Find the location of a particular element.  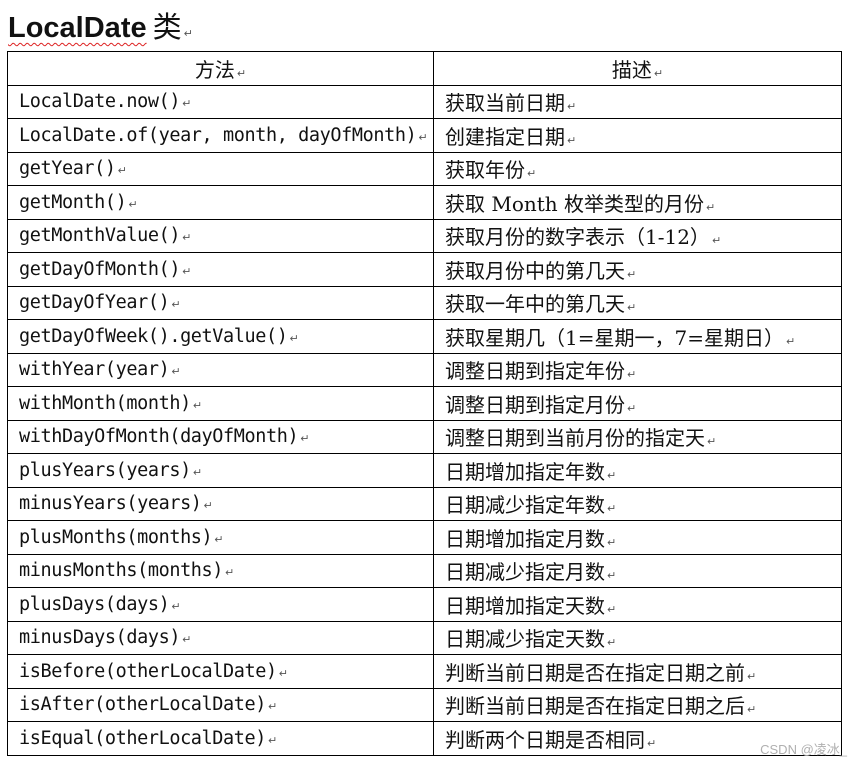

method-description: 日期减少指定月数 is located at coordinates (525, 572).